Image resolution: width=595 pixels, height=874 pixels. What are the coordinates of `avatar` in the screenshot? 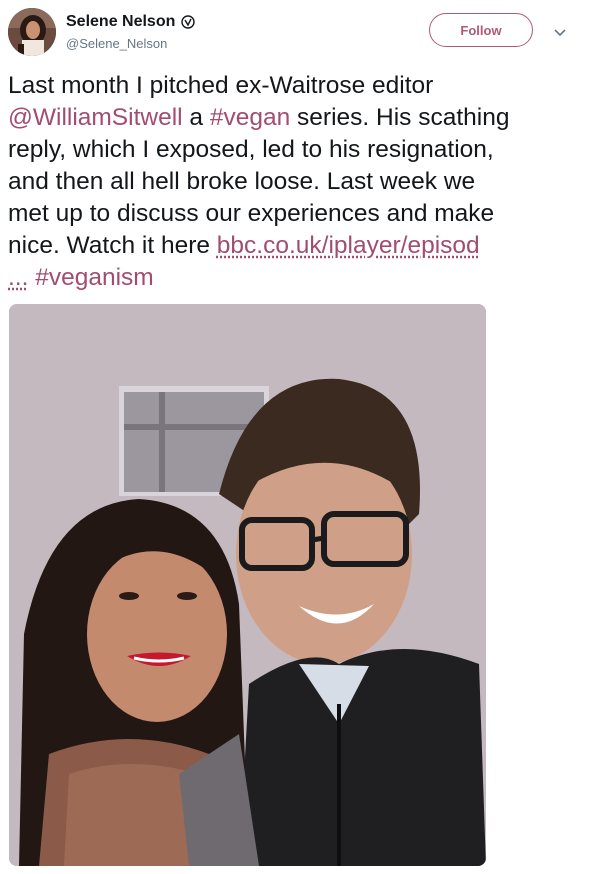 It's located at (32, 32).